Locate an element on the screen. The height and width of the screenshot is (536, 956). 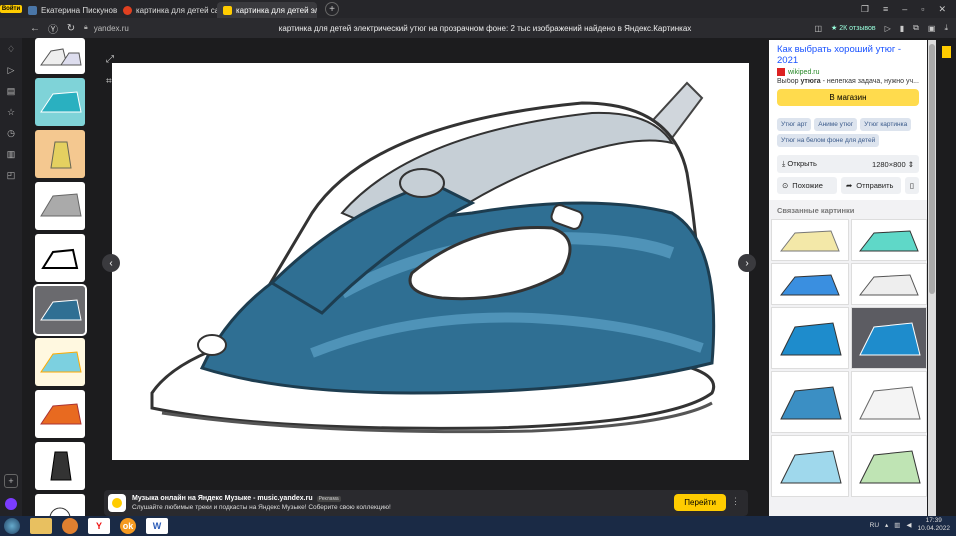
ad-tag: Реклама is located at coordinates (328, 499).